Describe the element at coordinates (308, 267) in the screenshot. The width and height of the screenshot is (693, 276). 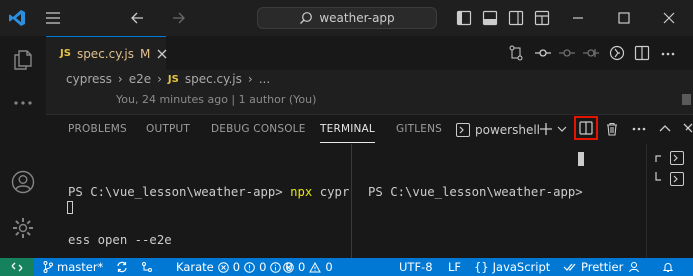
I see `problems-status: 0 0` at that location.